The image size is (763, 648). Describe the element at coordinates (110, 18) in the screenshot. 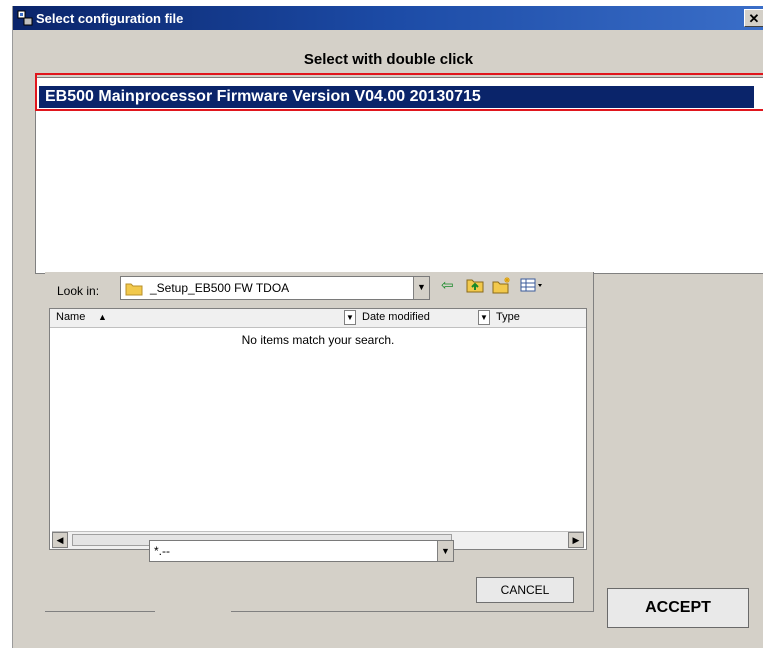

I see `window-title: Select configuration file` at that location.